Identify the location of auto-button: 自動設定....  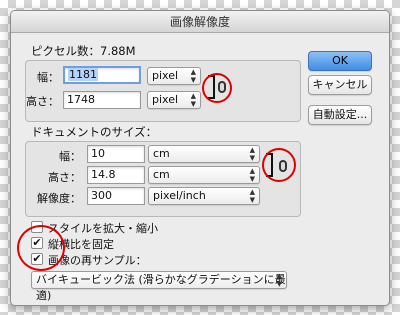
(340, 115).